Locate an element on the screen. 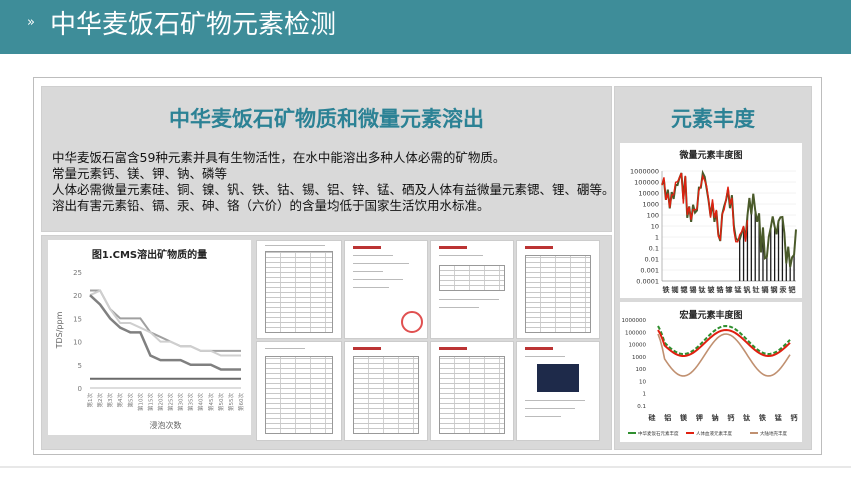 The width and height of the screenshot is (851, 480). x-tick-label: 第45次 is located at coordinates (211, 402).